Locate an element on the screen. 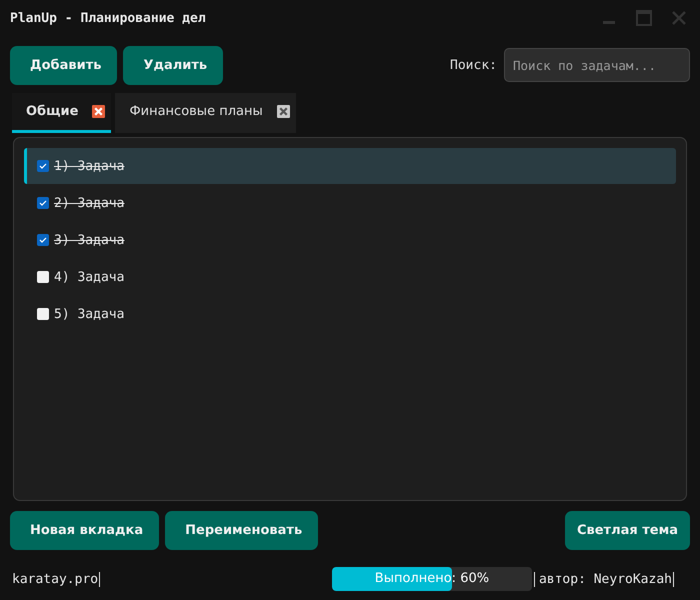 This screenshot has height=600, width=700. window-title: PlanUp - Планирование дел is located at coordinates (108, 18).